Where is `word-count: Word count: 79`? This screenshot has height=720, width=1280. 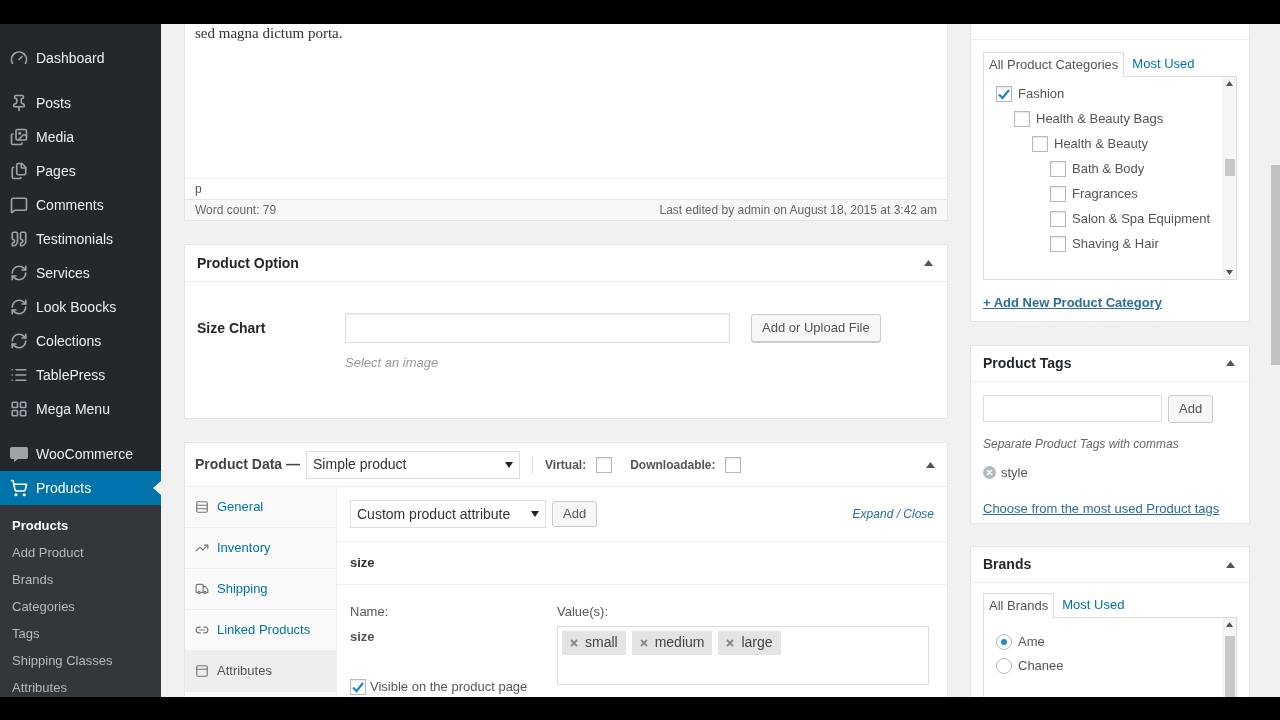
word-count: Word count: 79 is located at coordinates (236, 210).